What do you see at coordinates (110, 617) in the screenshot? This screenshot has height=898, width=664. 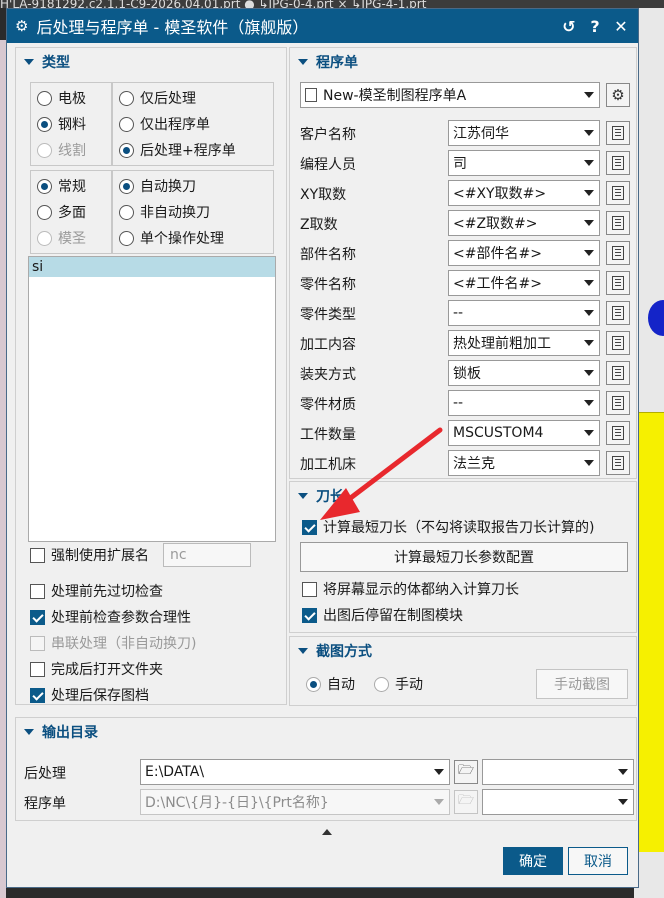 I see `option-param-check: 处理前检查参数合理性` at bounding box center [110, 617].